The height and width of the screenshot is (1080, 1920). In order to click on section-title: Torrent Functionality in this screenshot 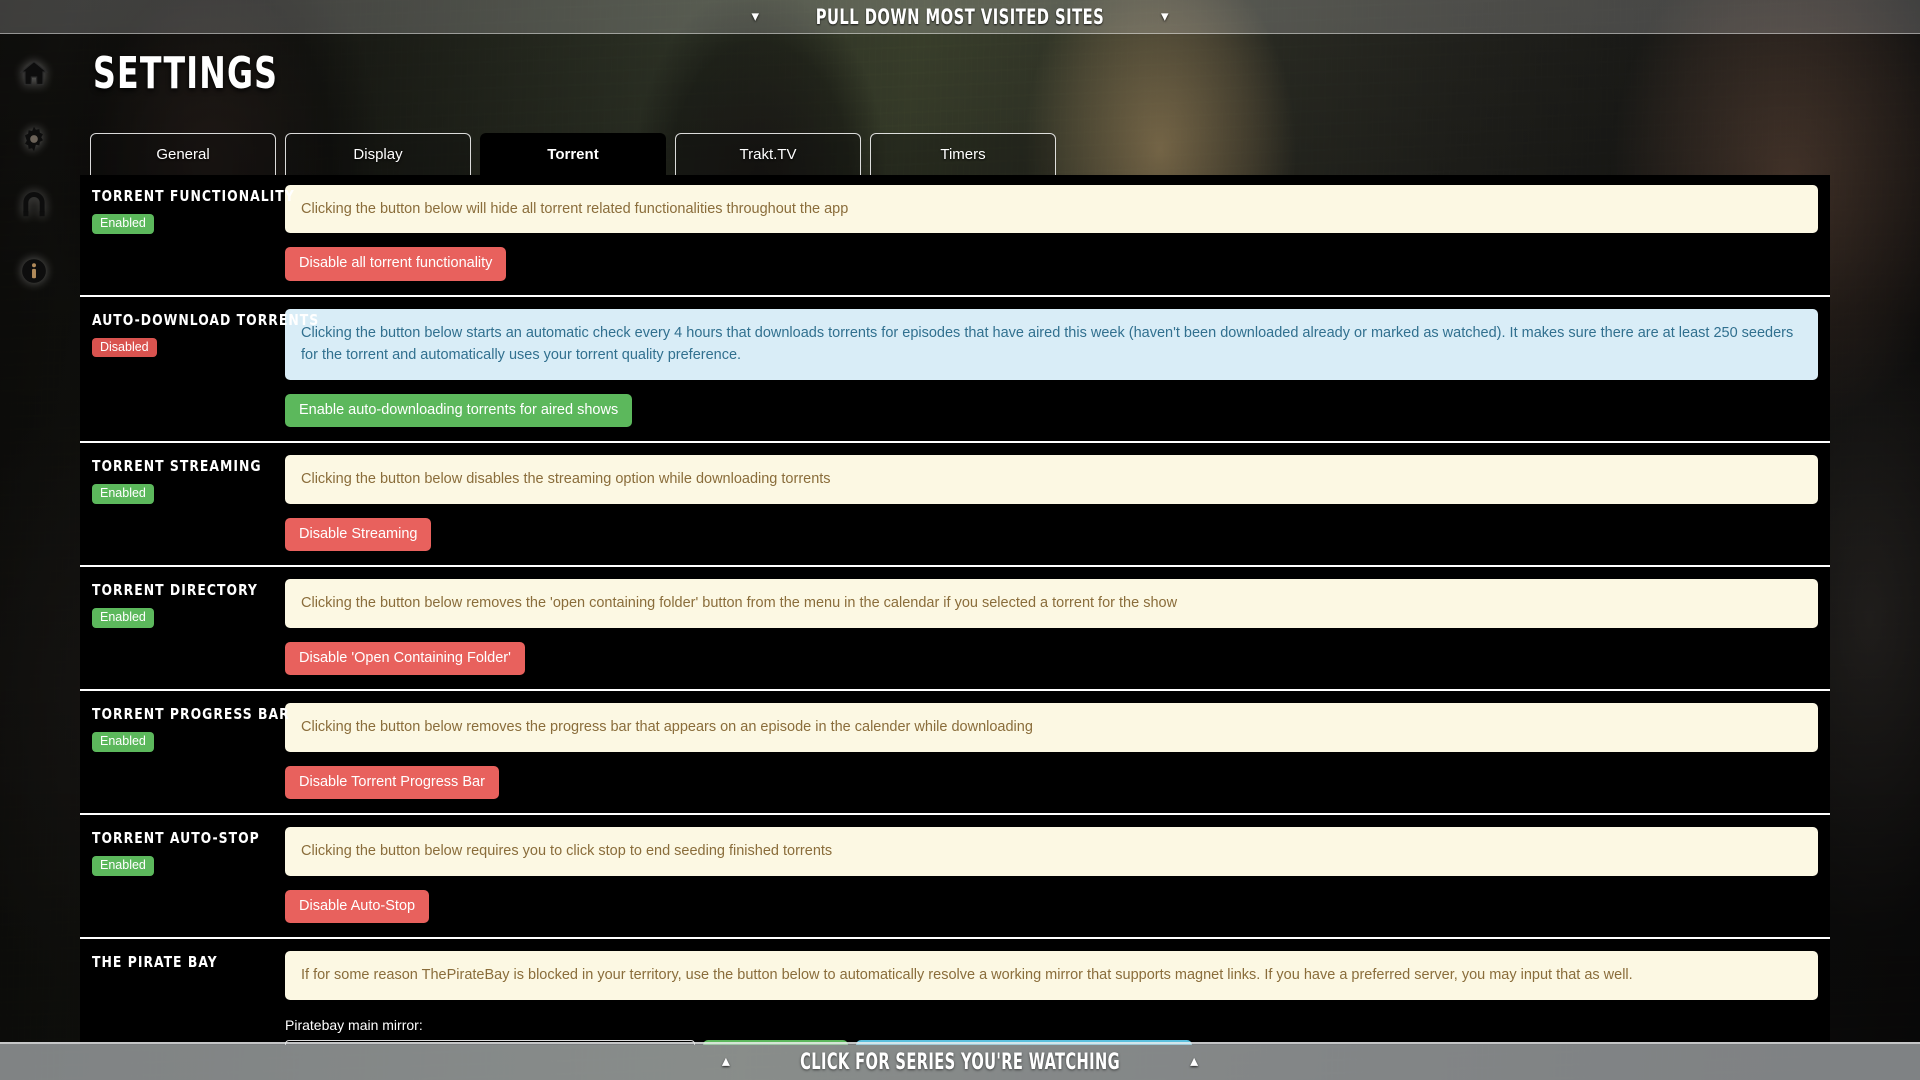, I will do `click(193, 196)`.